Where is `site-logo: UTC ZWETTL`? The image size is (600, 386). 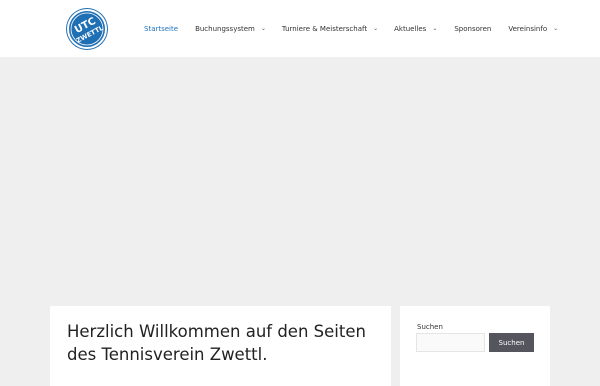
site-logo: UTC ZWETTL is located at coordinates (87, 29).